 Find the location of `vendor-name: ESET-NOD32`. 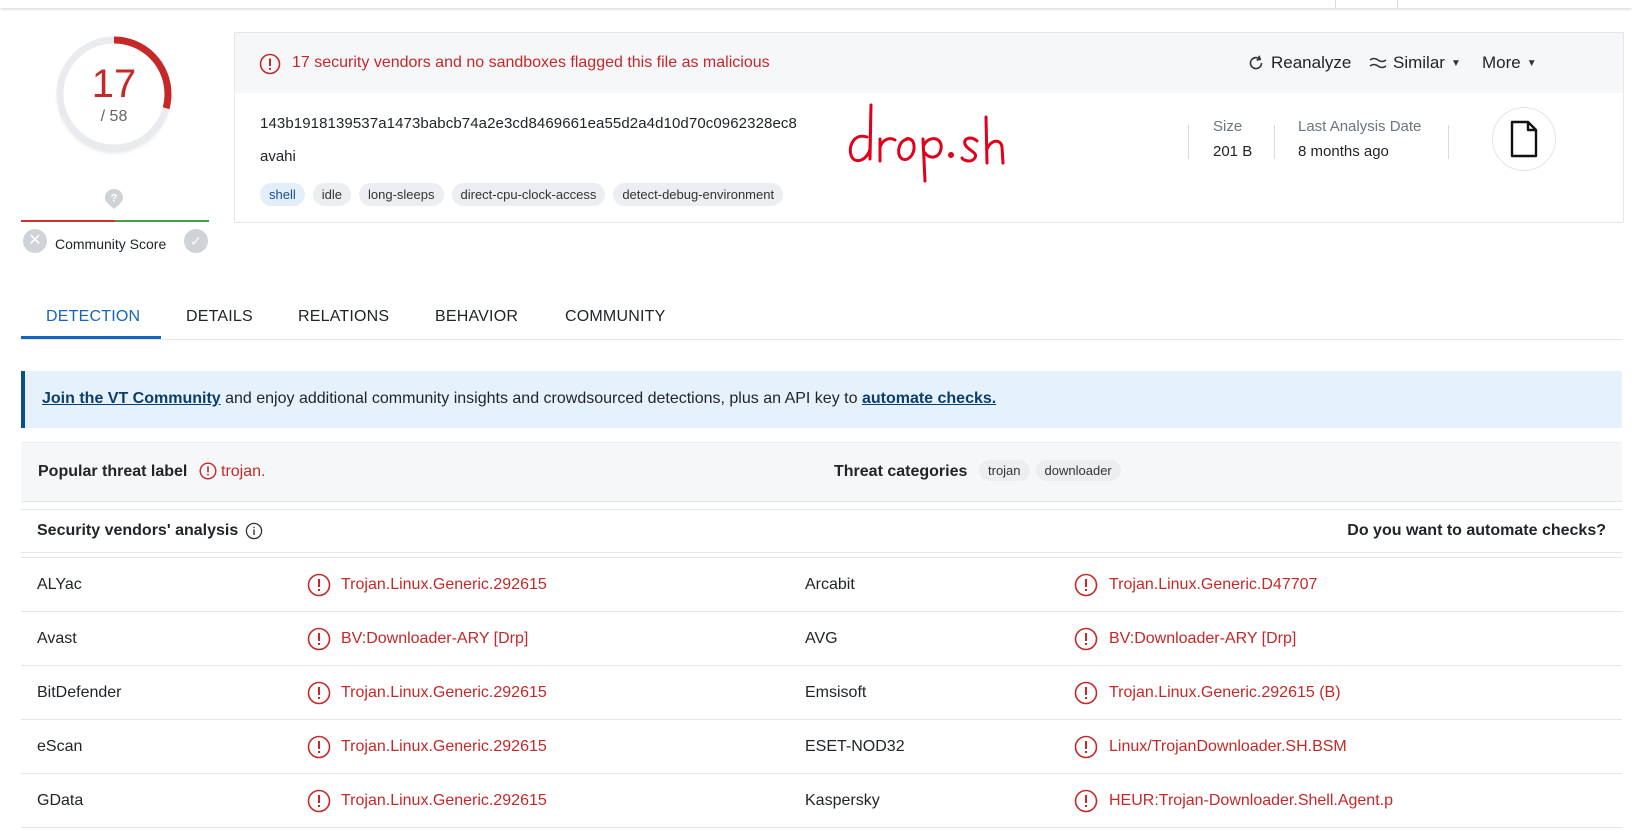

vendor-name: ESET-NOD32 is located at coordinates (855, 746).